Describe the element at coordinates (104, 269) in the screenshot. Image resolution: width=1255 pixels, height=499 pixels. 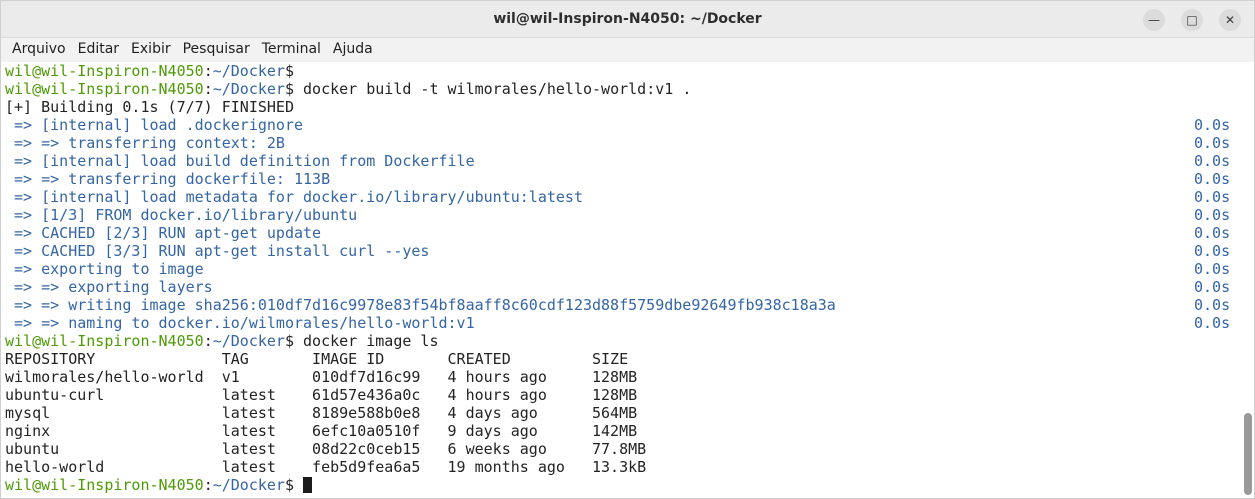
I see `build-step-text: => exporting to image` at that location.